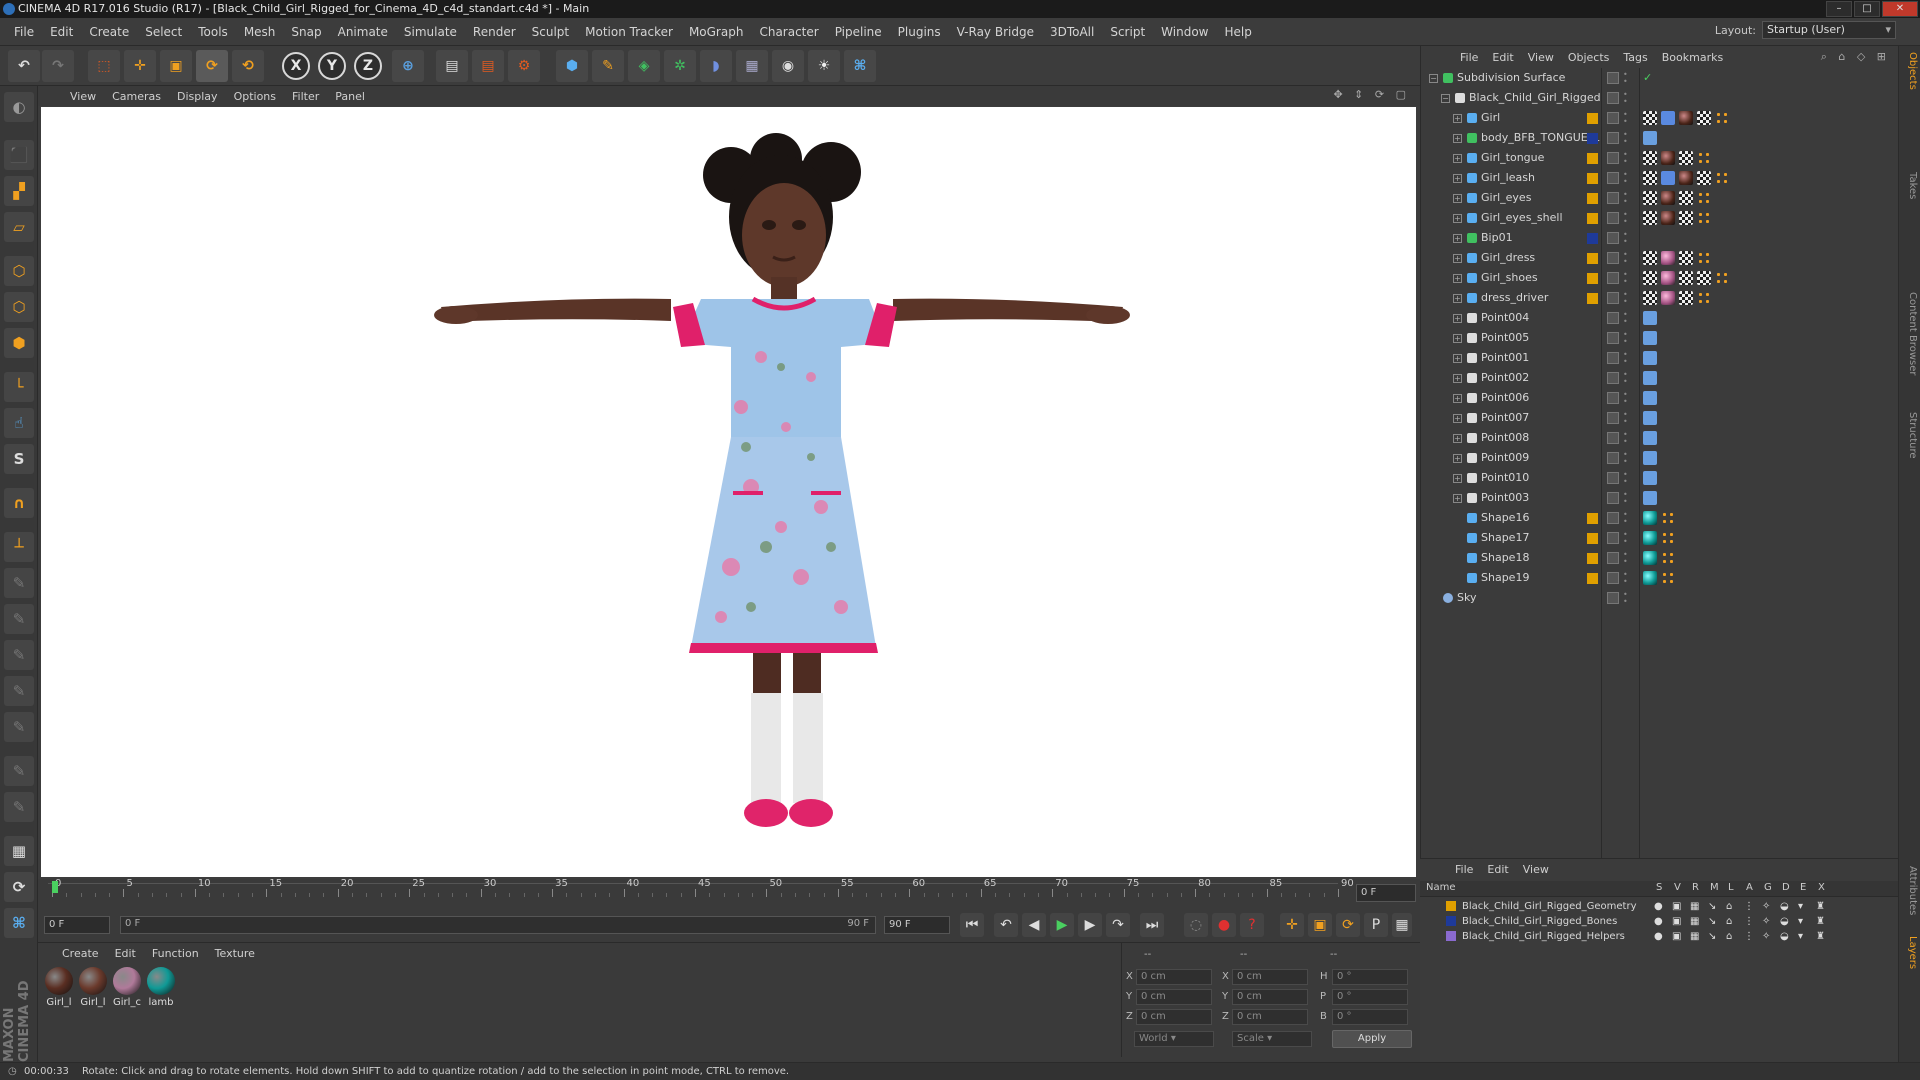  What do you see at coordinates (1712, 936) in the screenshot?
I see `layer-flag-toggle-icon: ↘` at bounding box center [1712, 936].